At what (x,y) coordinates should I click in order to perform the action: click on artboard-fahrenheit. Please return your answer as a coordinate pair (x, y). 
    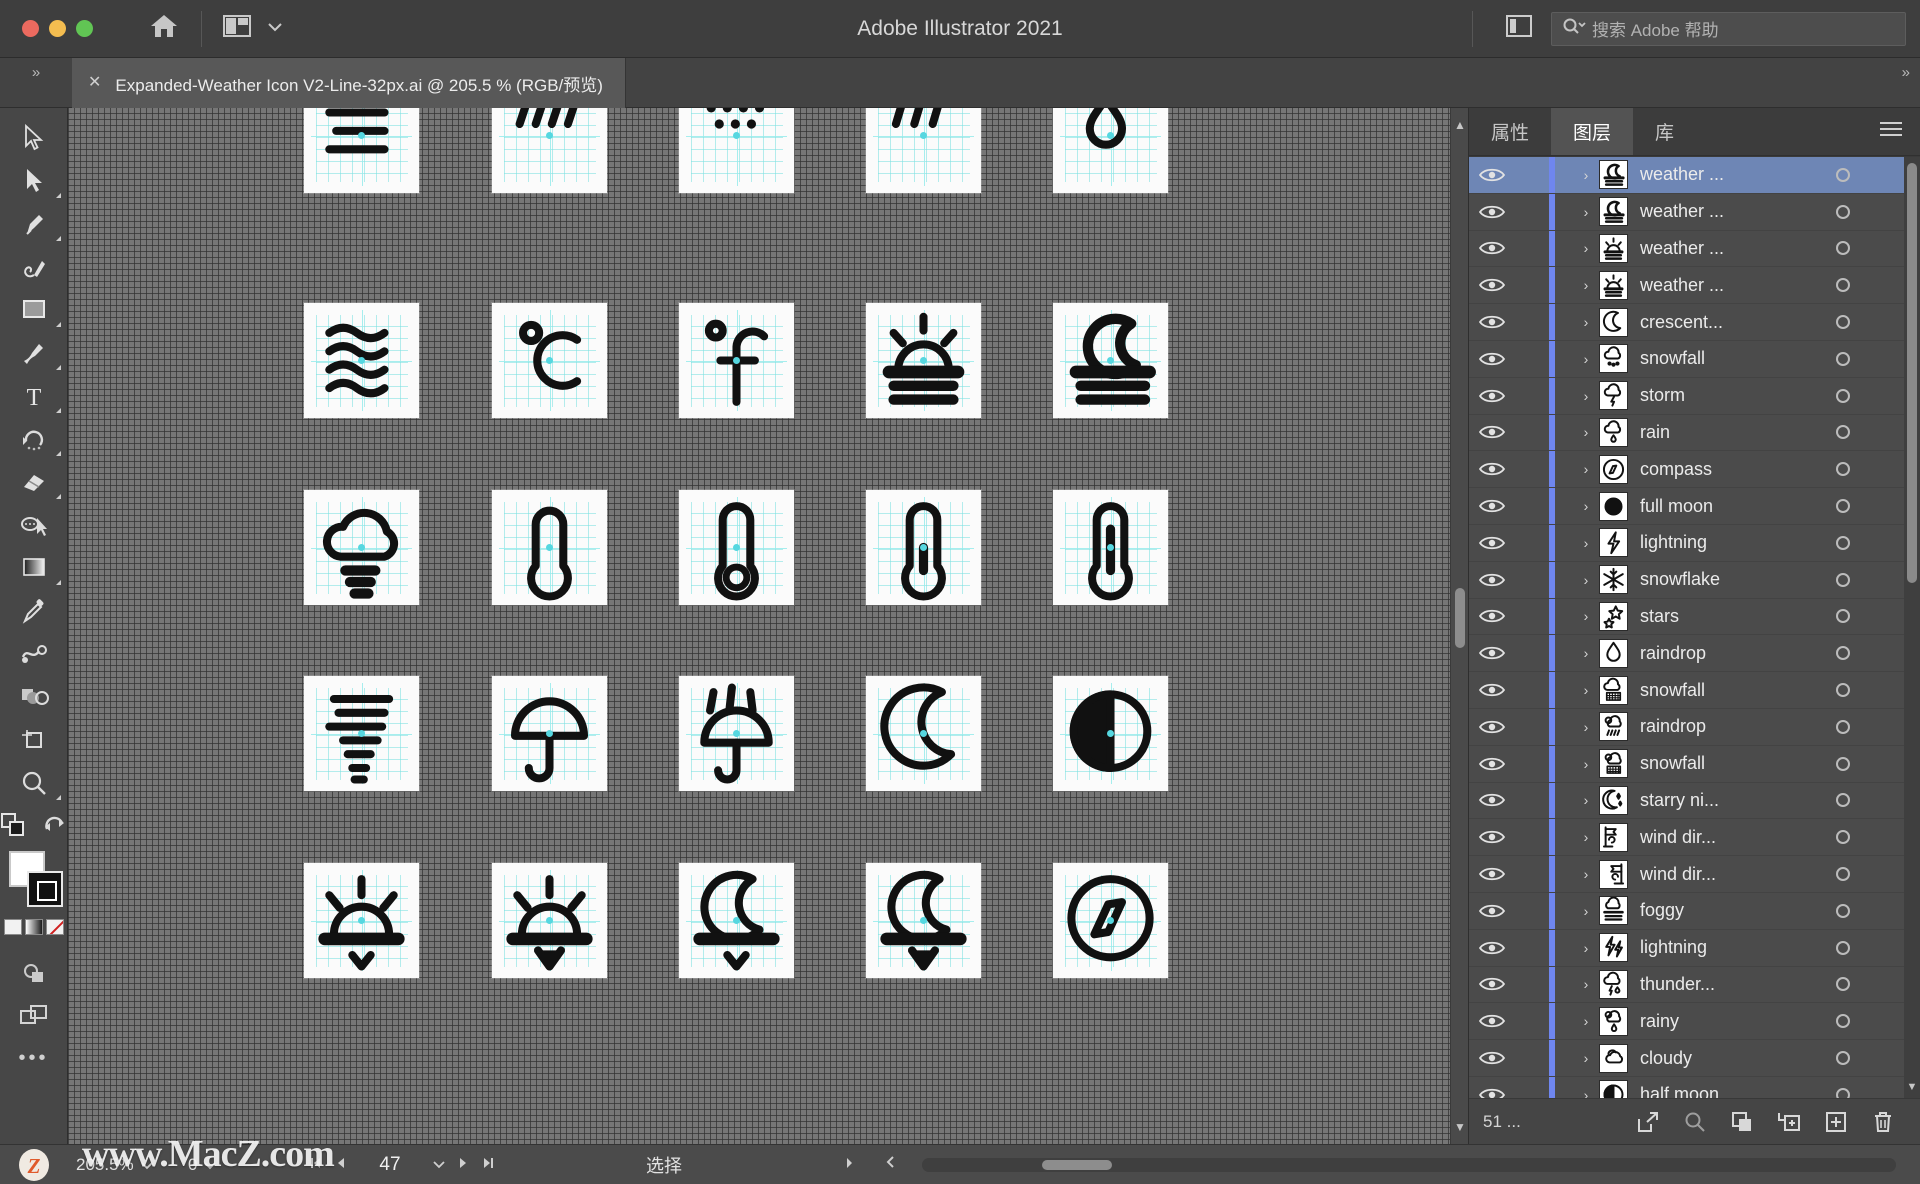
    Looking at the image, I should click on (736, 360).